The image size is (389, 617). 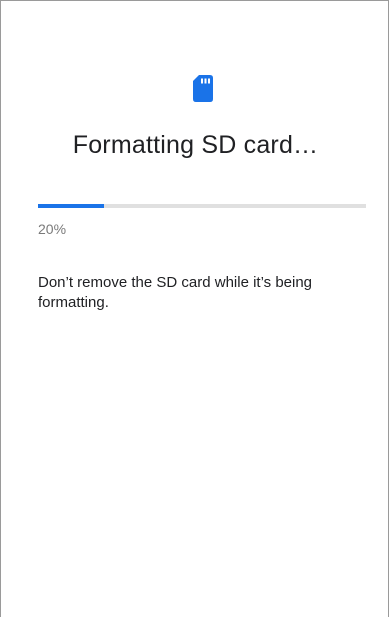 What do you see at coordinates (71, 206) in the screenshot?
I see `progress-bar-fill` at bounding box center [71, 206].